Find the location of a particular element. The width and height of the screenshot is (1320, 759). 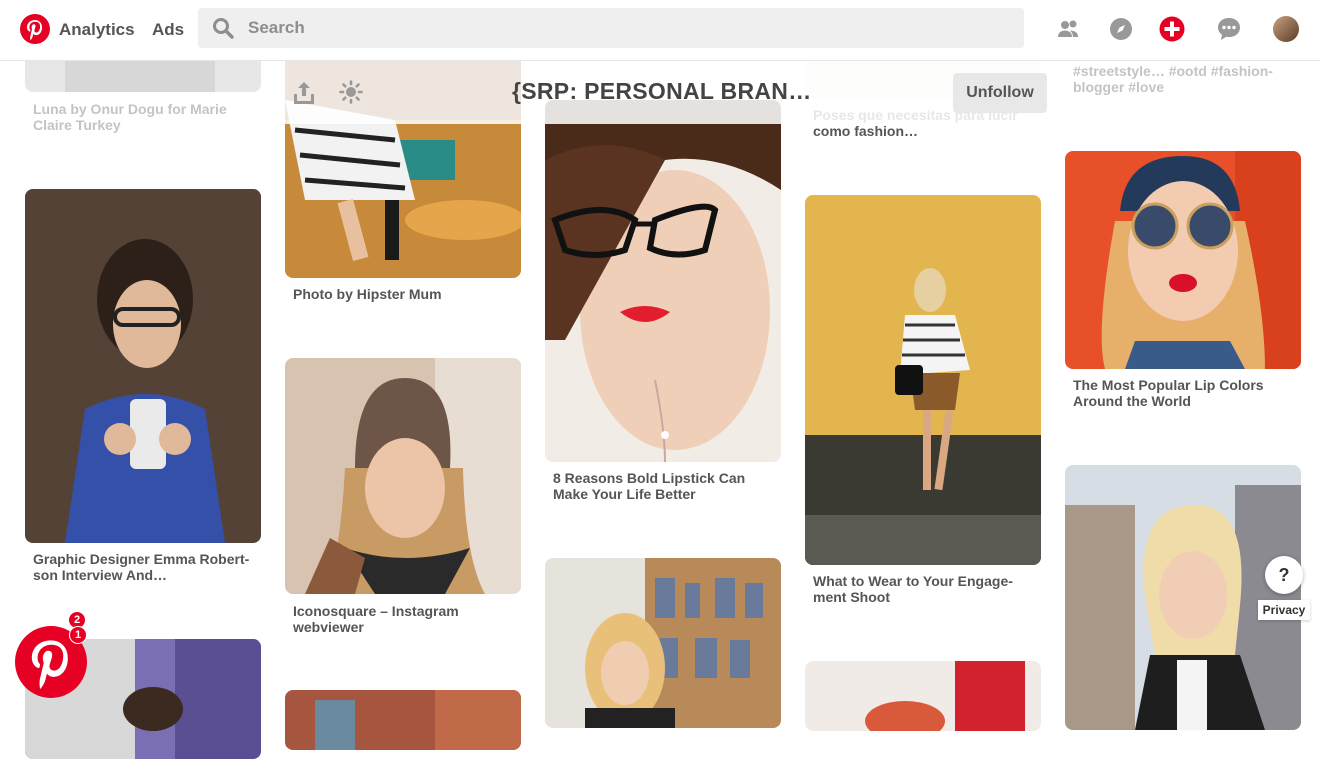

top-navigation-bar: Analytics Ads is located at coordinates (660, 30).